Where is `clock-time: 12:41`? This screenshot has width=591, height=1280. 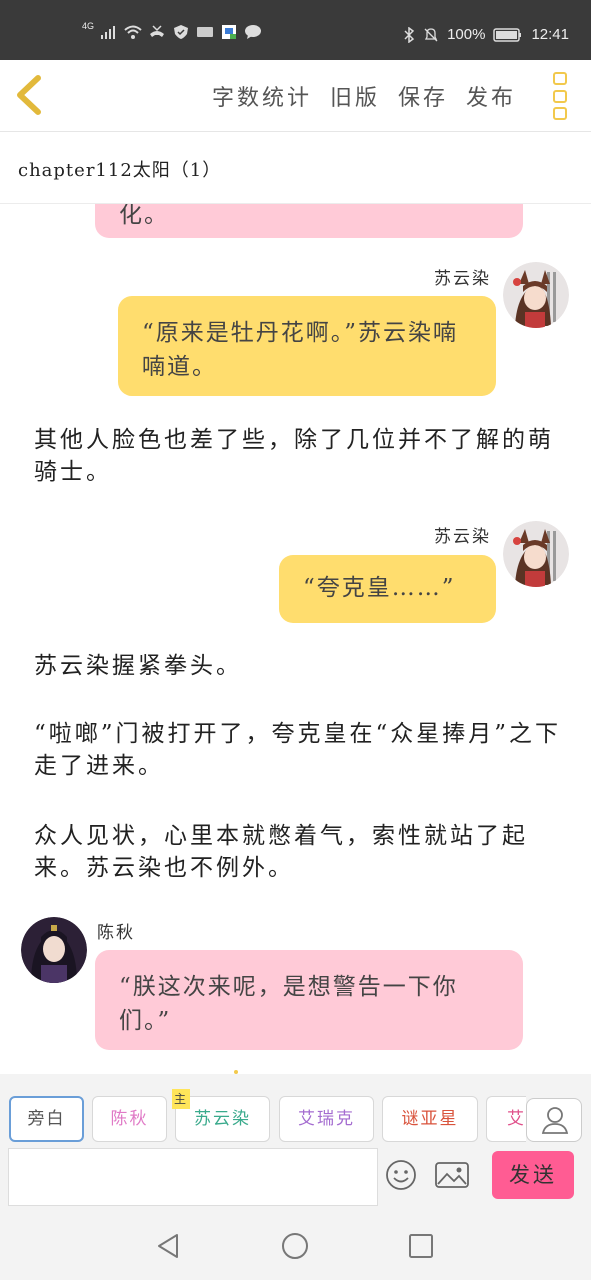 clock-time: 12:41 is located at coordinates (550, 34).